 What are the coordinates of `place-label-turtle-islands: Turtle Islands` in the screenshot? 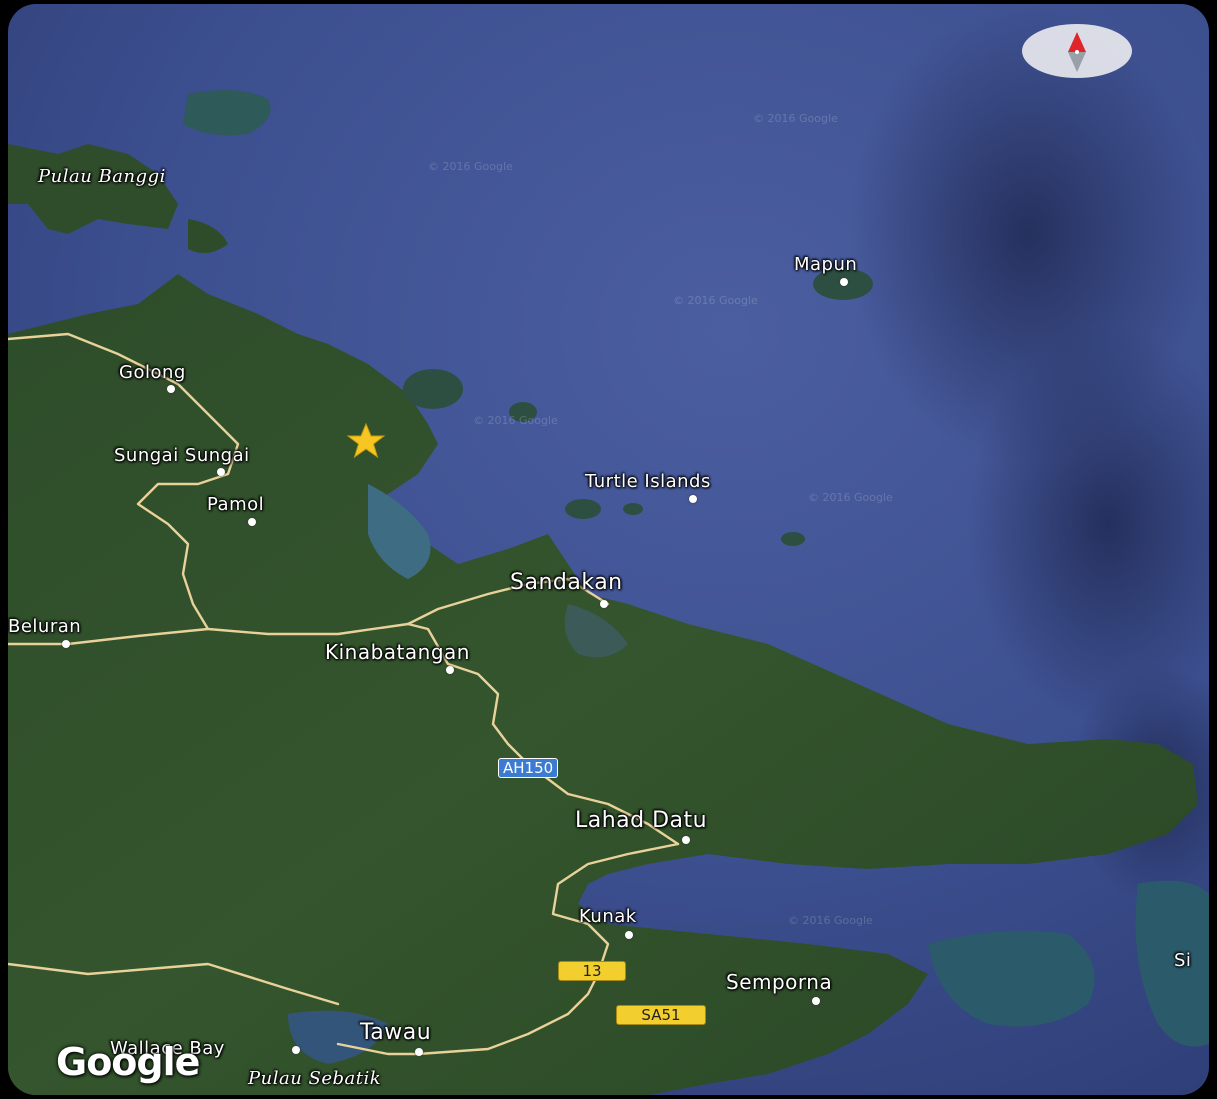 It's located at (648, 481).